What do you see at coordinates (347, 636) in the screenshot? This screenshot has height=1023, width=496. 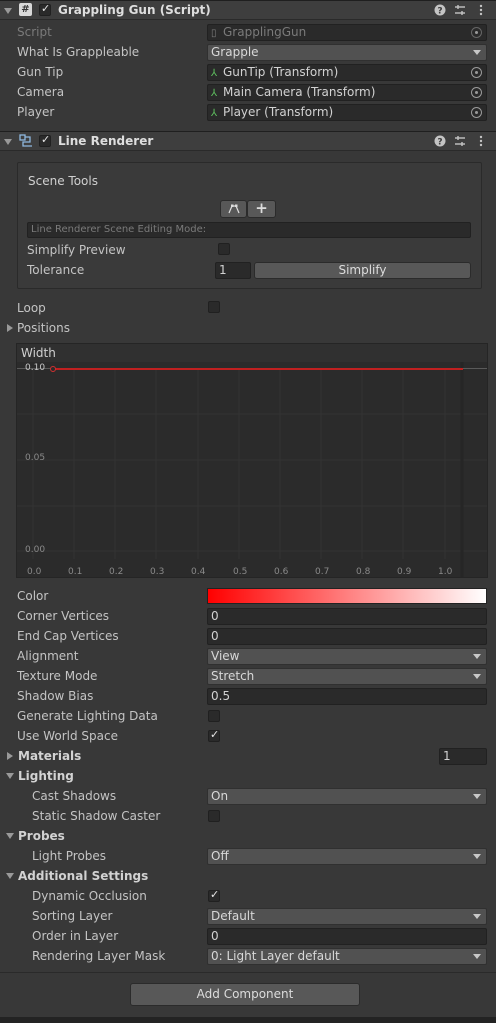 I see `end-cap-field: 0` at bounding box center [347, 636].